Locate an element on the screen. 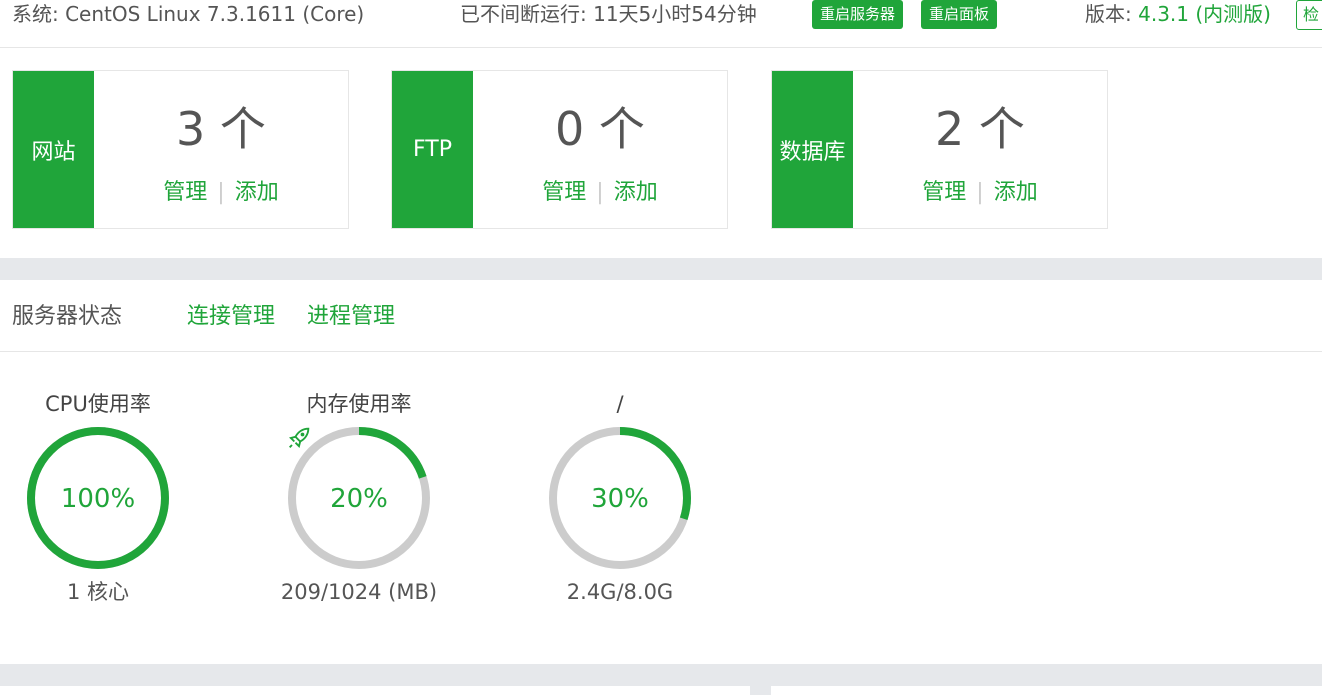 This screenshot has height=695, width=1322. database-card: 数据库 2 个 管理 | 添加 is located at coordinates (939, 149).